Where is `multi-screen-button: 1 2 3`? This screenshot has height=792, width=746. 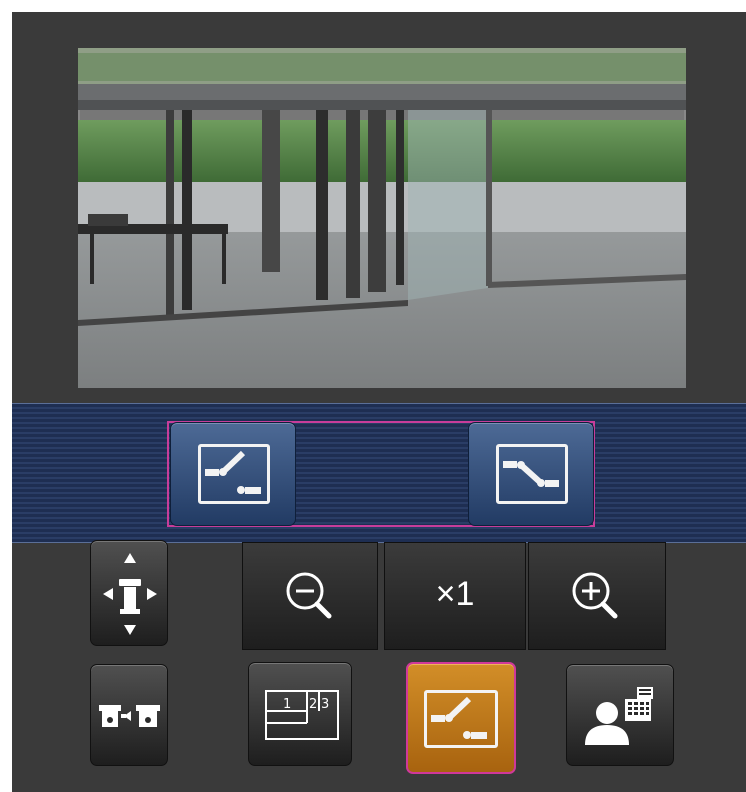
multi-screen-button: 1 2 3 is located at coordinates (300, 714).